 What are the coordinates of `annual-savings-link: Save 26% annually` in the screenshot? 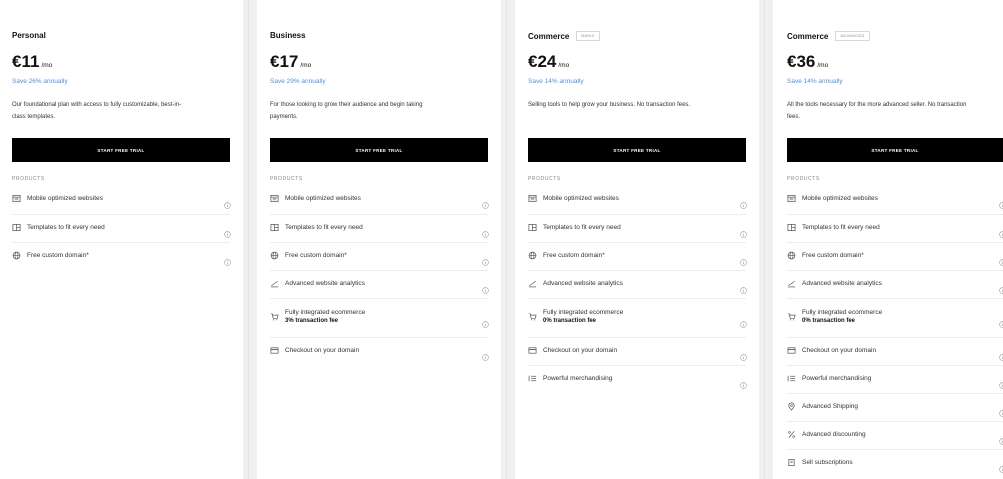 It's located at (40, 81).